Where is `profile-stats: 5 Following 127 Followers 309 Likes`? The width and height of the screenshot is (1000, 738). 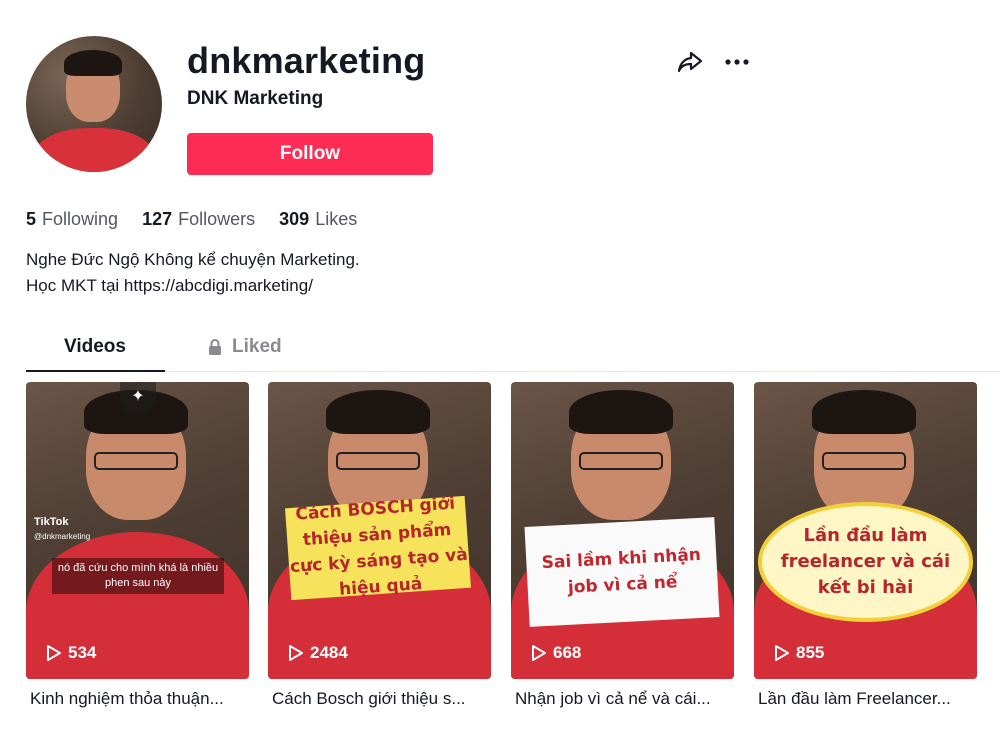 profile-stats: 5 Following 127 Followers 309 Likes is located at coordinates (191, 219).